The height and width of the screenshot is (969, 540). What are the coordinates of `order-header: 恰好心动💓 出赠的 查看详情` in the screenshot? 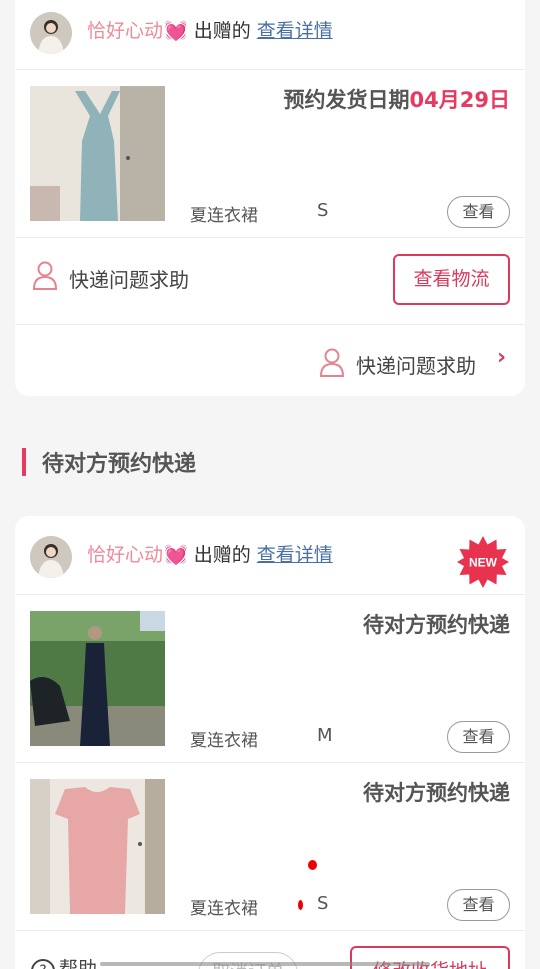 It's located at (270, 35).